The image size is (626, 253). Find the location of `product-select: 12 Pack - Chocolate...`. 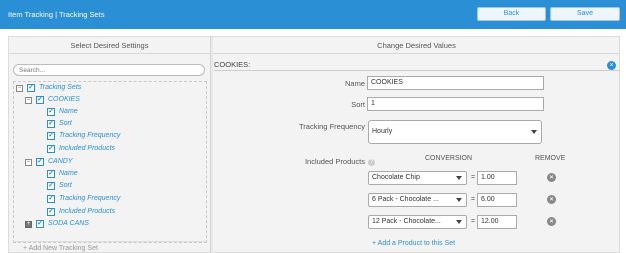

product-select: 12 Pack - Chocolate... is located at coordinates (417, 222).